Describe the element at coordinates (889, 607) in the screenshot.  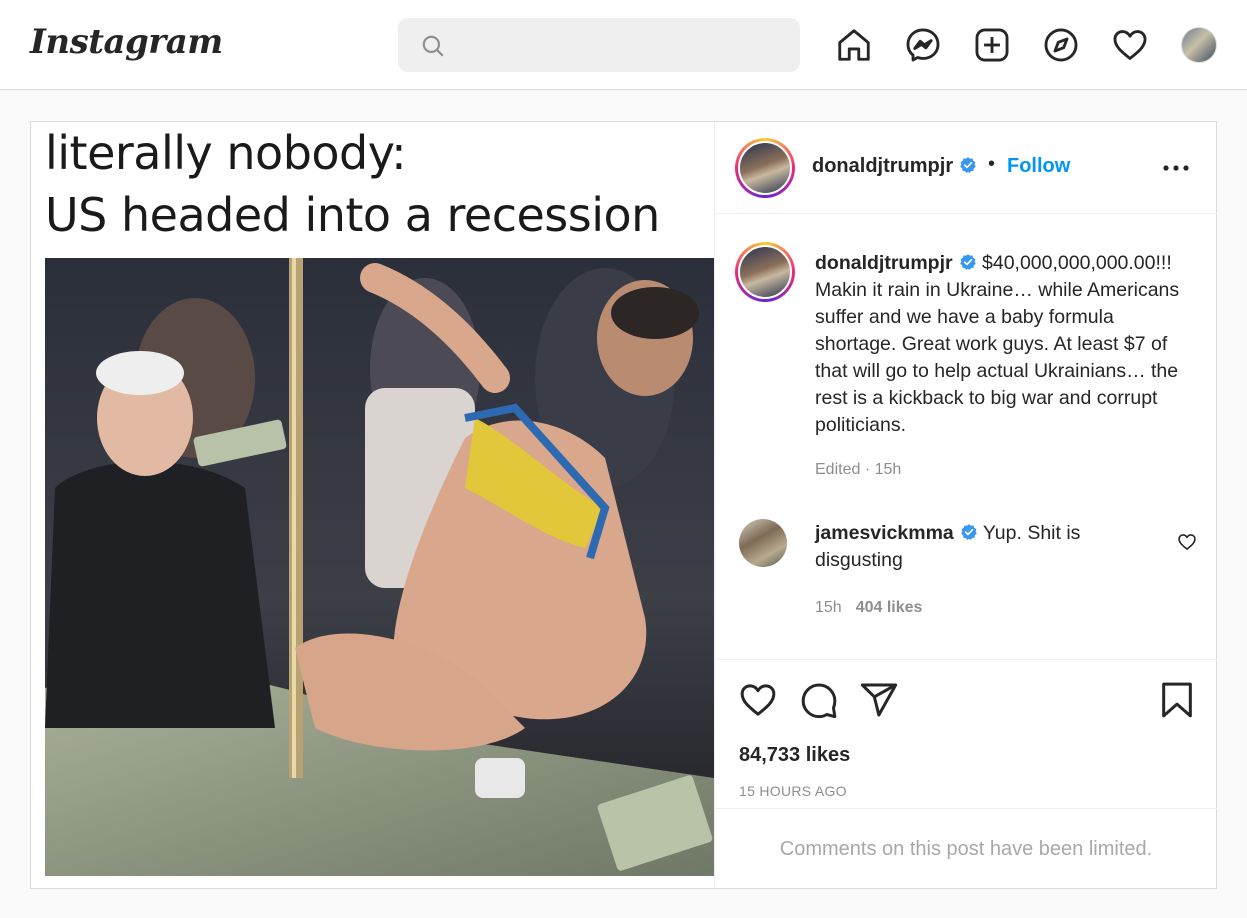
I see `comment-likes: 404 likes` at that location.